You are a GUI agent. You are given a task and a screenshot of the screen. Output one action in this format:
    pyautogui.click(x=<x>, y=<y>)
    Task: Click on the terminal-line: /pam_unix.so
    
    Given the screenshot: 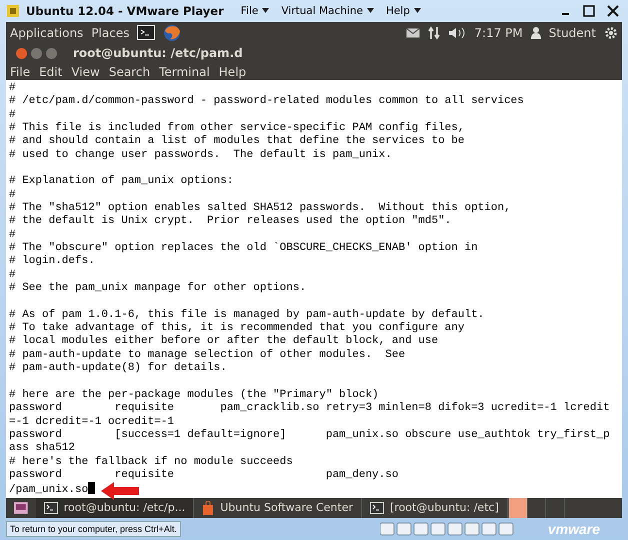 What is the action you would take?
    pyautogui.click(x=48, y=490)
    